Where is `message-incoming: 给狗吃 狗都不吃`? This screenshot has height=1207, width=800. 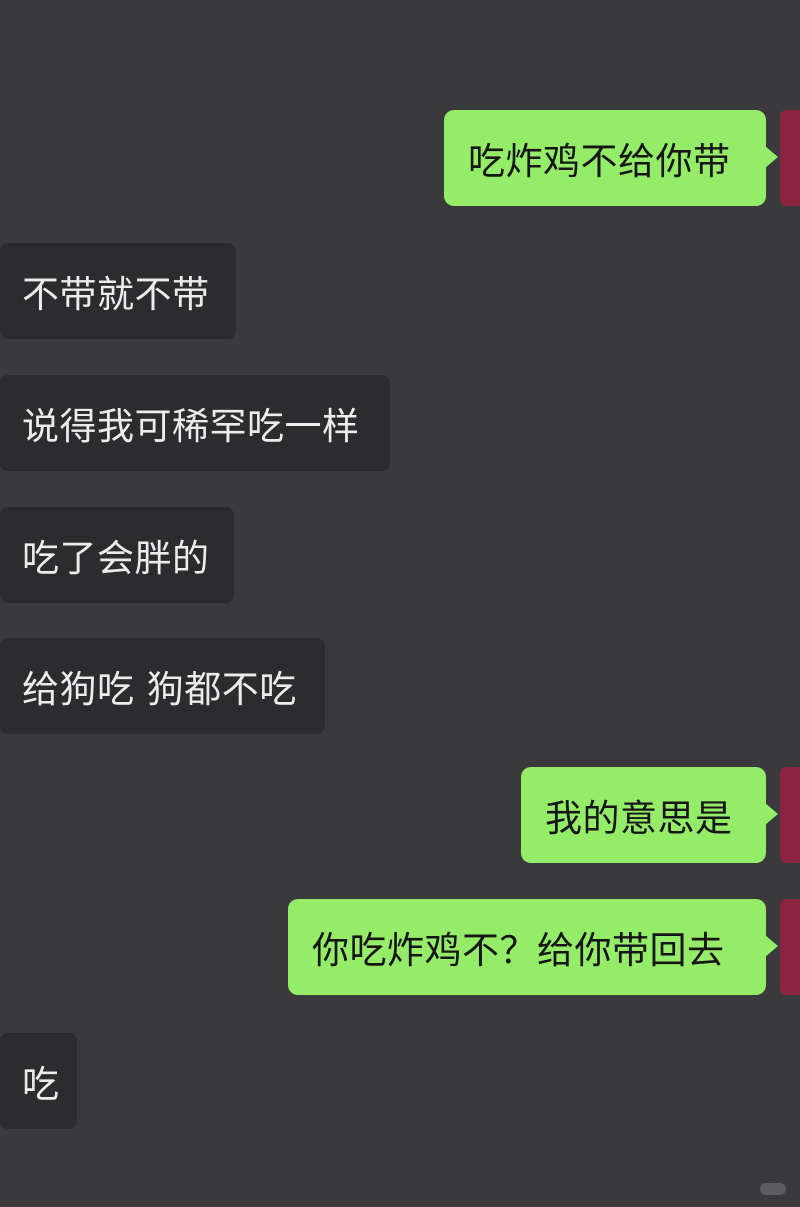
message-incoming: 给狗吃 狗都不吃 is located at coordinates (165, 686).